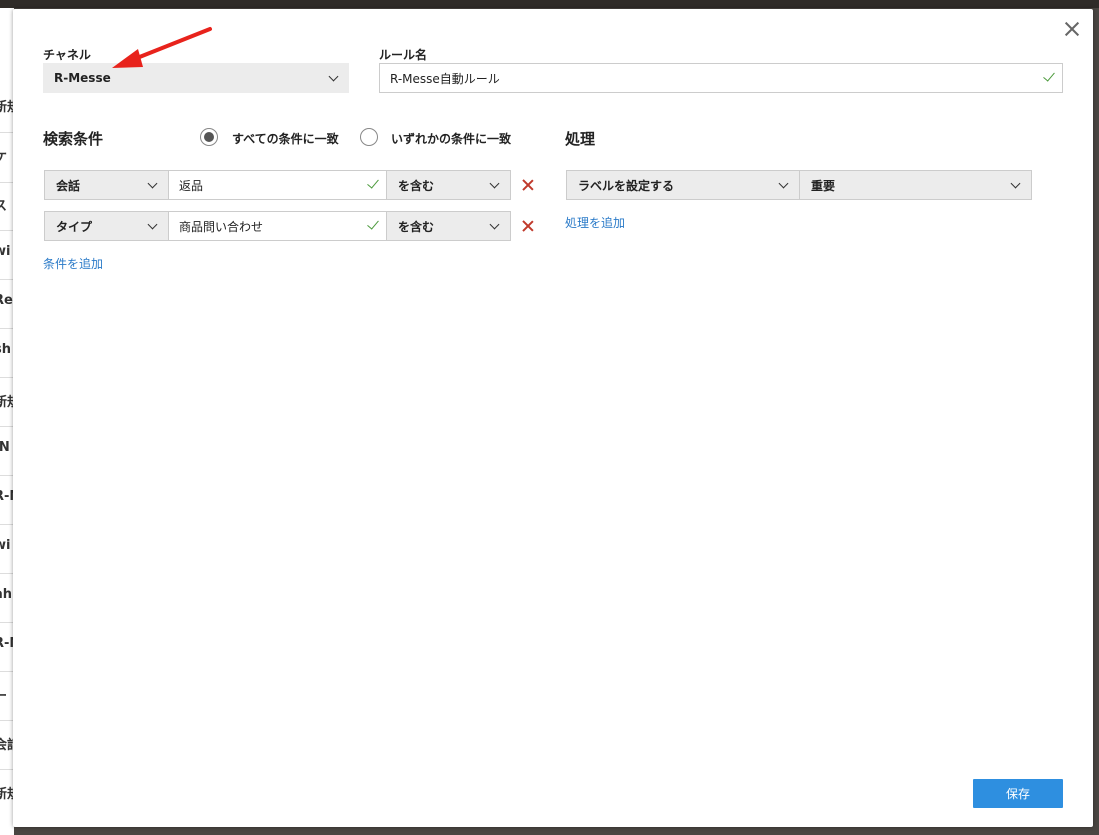 The image size is (1099, 835). I want to click on channel-select-value: R-Messe, so click(82, 78).